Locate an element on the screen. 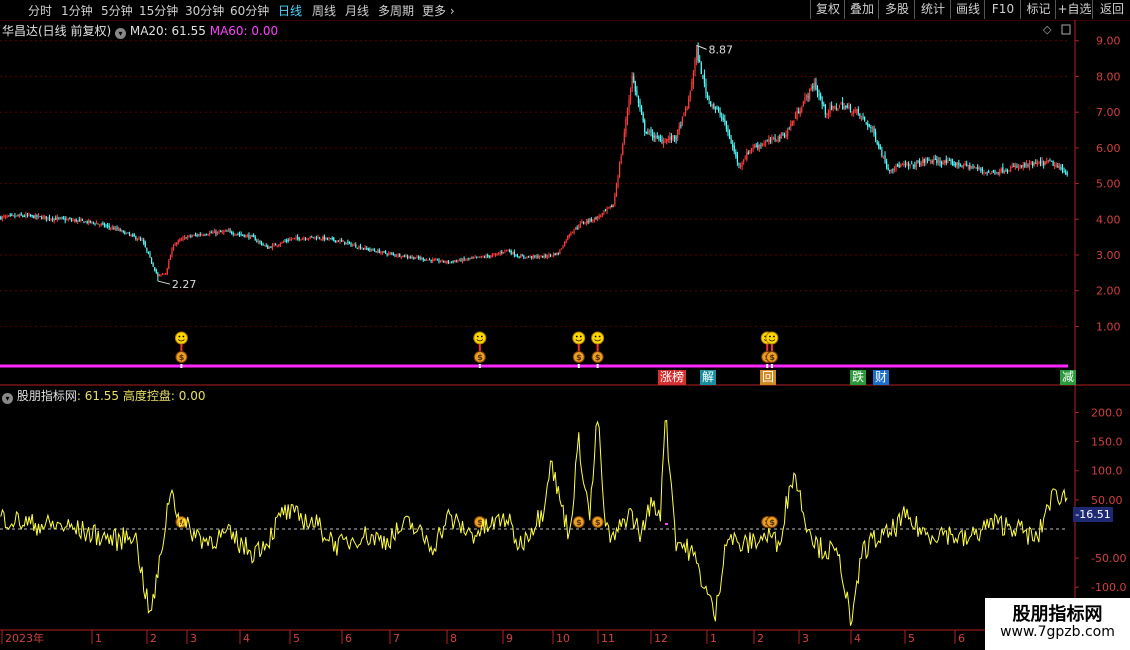  event-tag-0: 涨榜 is located at coordinates (672, 377).